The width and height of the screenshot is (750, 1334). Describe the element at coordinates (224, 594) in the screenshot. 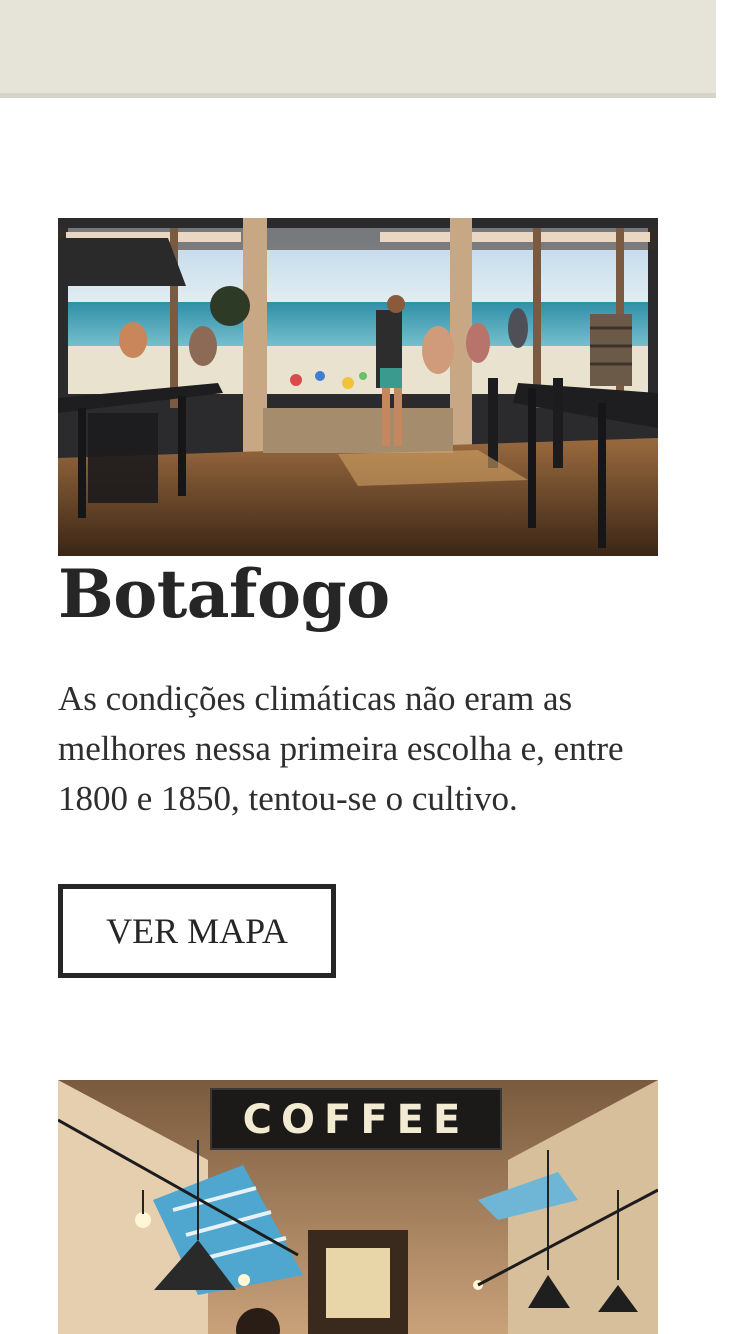

I see `place-title: Botafogo` at that location.